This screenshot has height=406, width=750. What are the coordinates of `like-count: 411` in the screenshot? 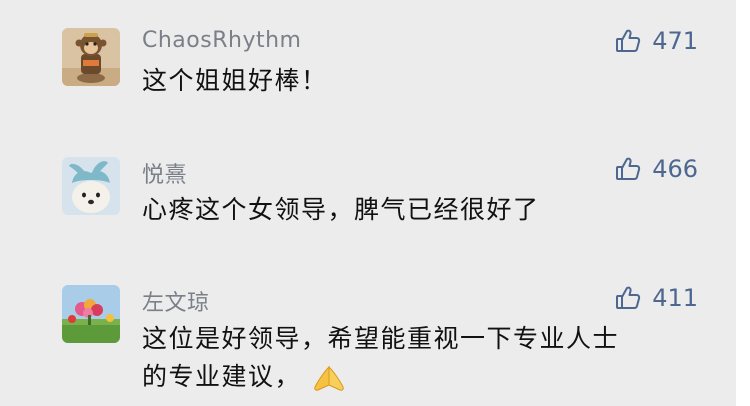 It's located at (675, 298).